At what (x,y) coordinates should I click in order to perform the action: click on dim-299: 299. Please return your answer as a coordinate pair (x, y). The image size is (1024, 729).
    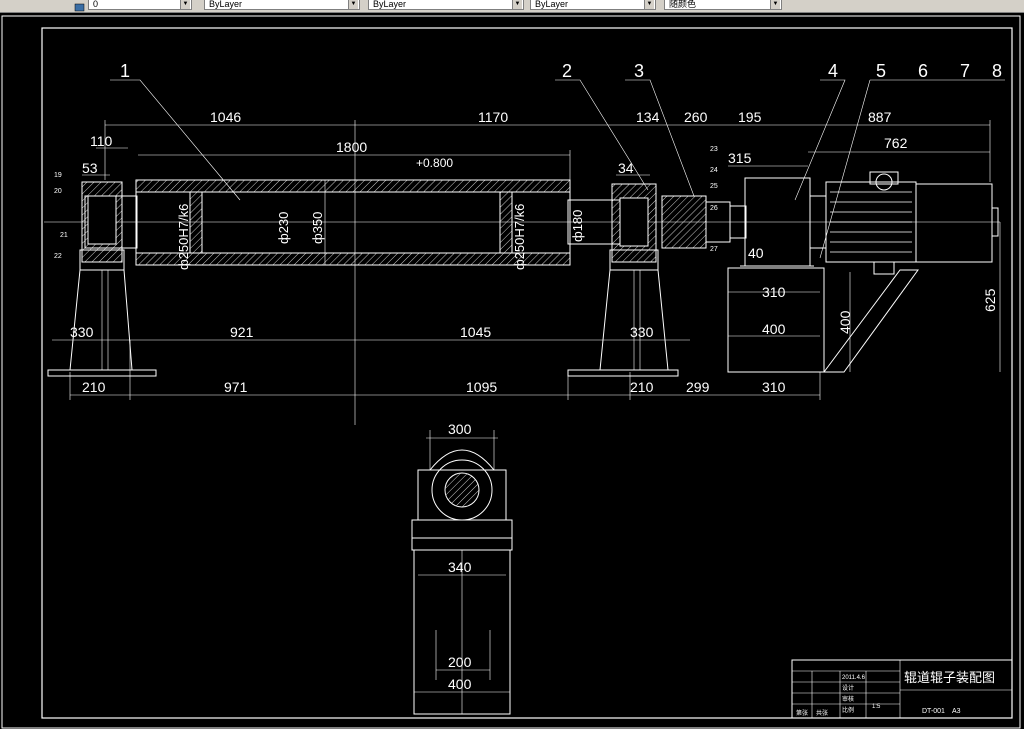
    Looking at the image, I should click on (698, 387).